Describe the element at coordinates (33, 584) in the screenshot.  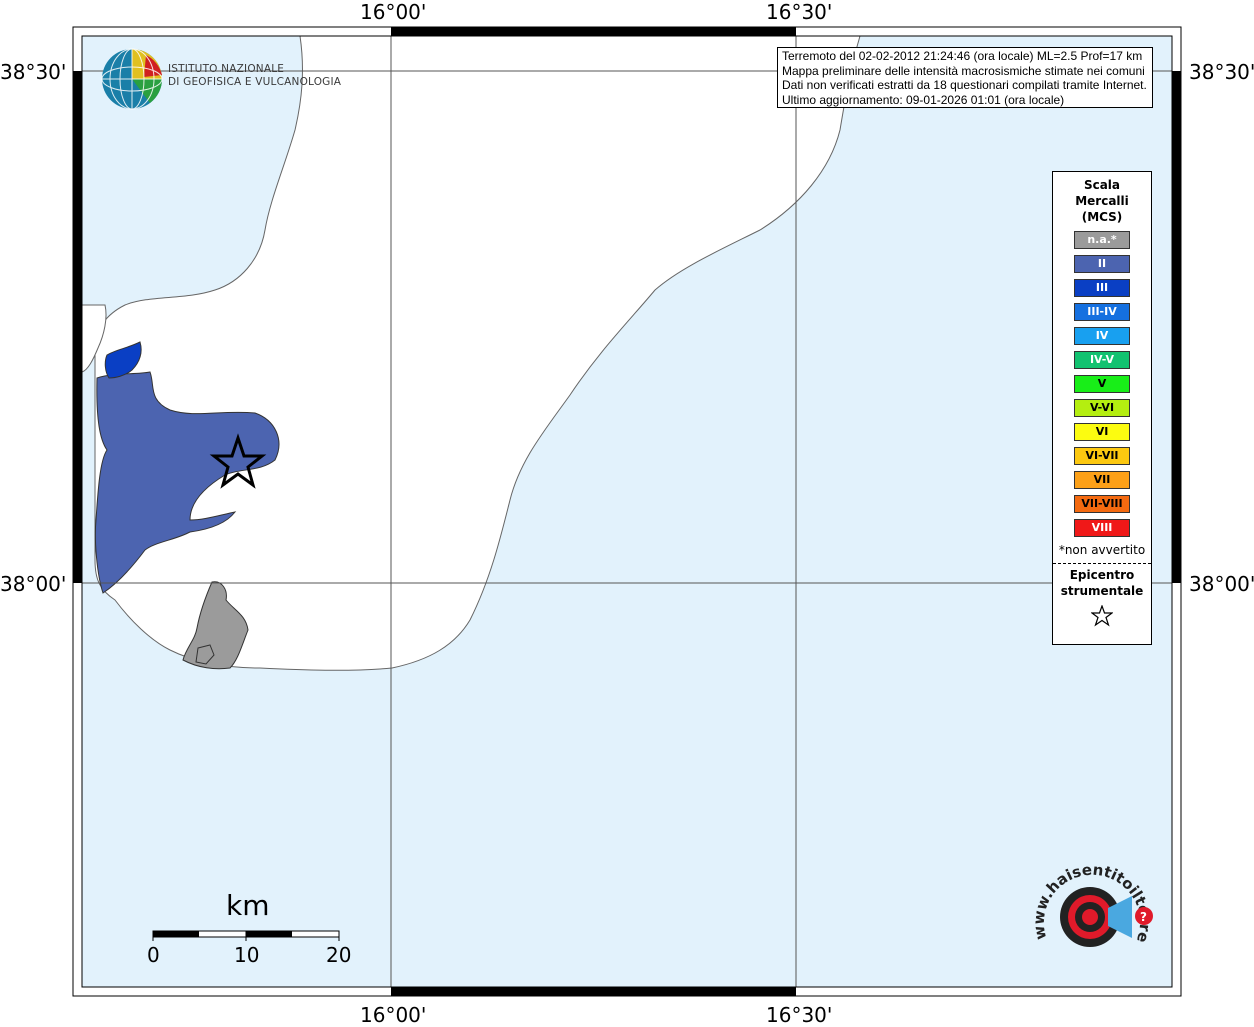
I see `lat-label-left-bottom: 38°00'` at that location.